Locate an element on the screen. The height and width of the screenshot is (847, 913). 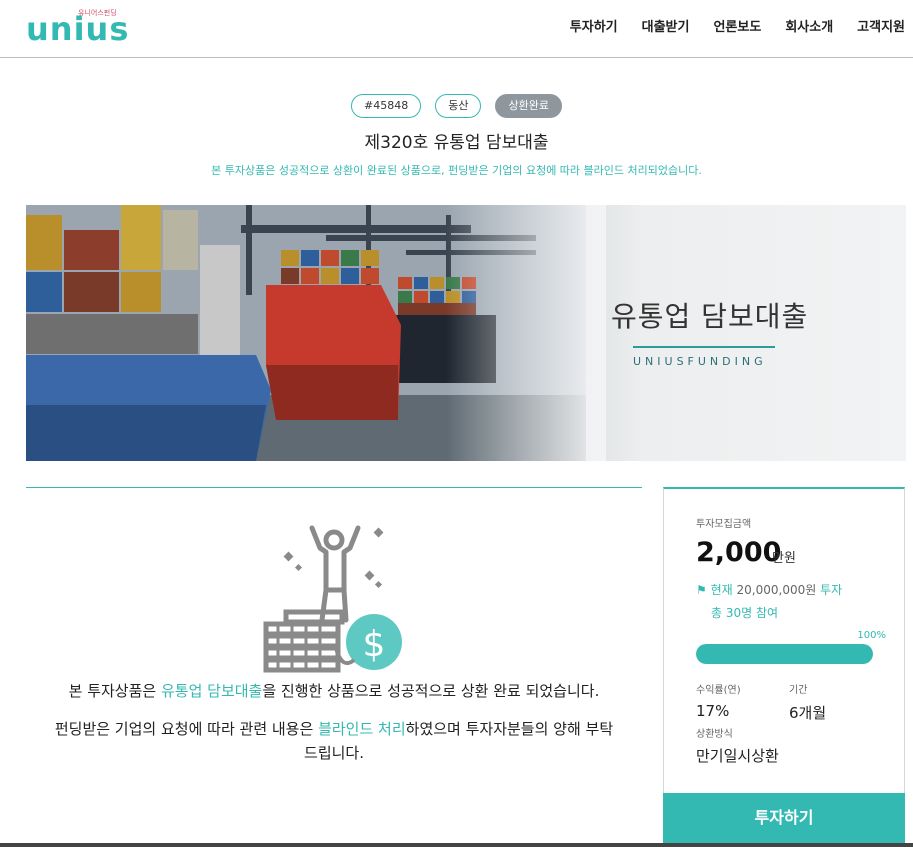
msg2-text-a: 펀딩받은 기업의 요청에 따라 관련 내용은 is located at coordinates (186, 729).